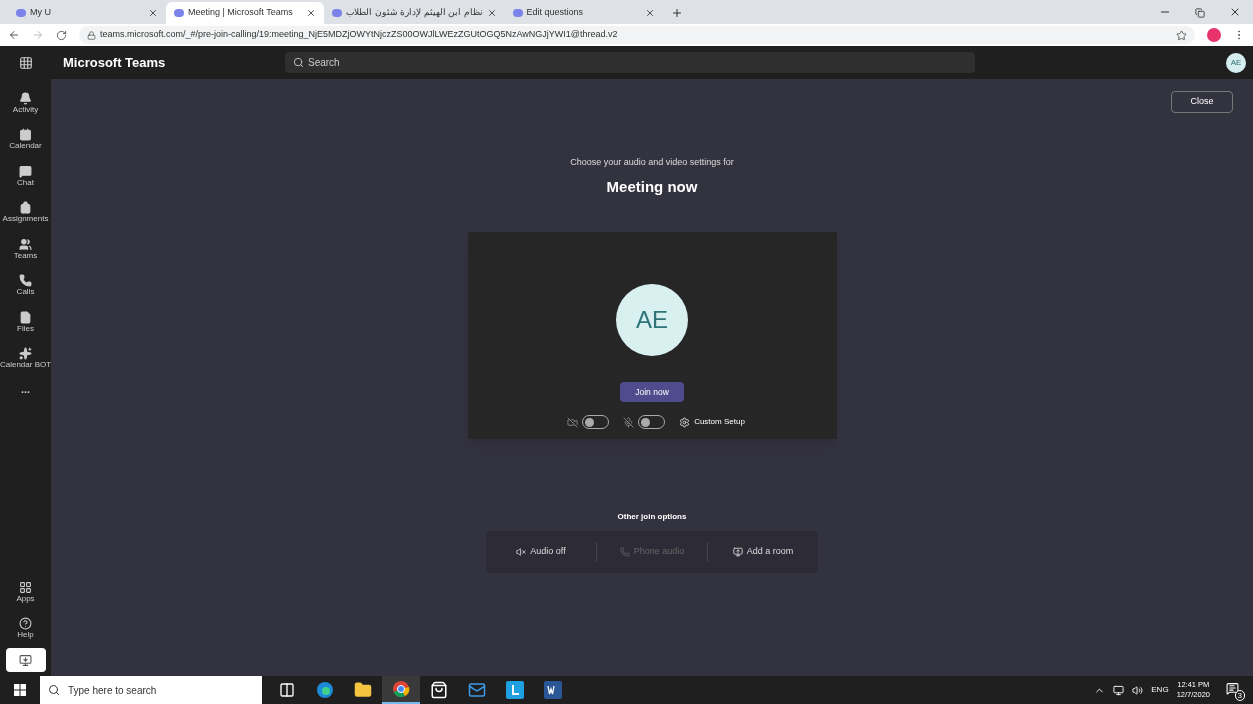 This screenshot has width=1253, height=704. I want to click on app-bar-item: Assignments, so click(25, 212).